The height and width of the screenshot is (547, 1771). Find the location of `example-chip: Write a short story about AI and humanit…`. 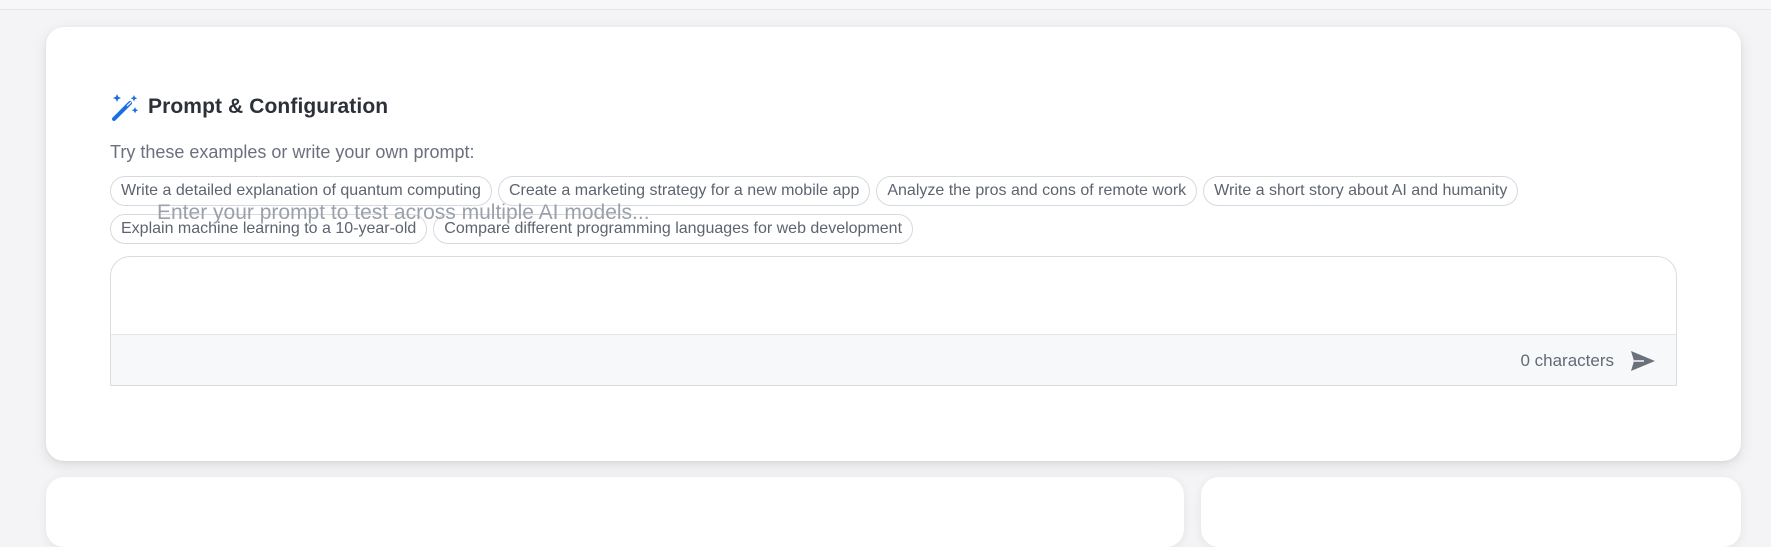

example-chip: Write a short story about AI and humanit… is located at coordinates (1361, 191).